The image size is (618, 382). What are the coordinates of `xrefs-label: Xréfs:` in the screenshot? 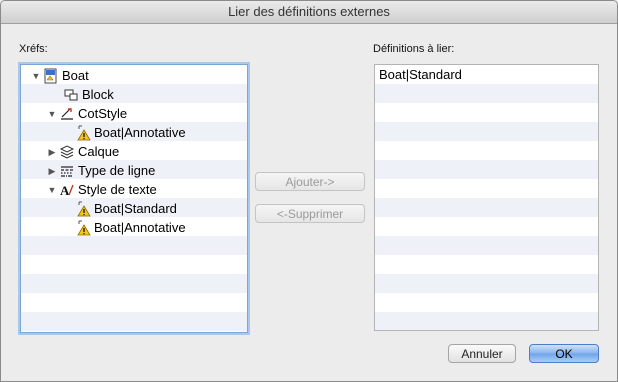 It's located at (33, 49).